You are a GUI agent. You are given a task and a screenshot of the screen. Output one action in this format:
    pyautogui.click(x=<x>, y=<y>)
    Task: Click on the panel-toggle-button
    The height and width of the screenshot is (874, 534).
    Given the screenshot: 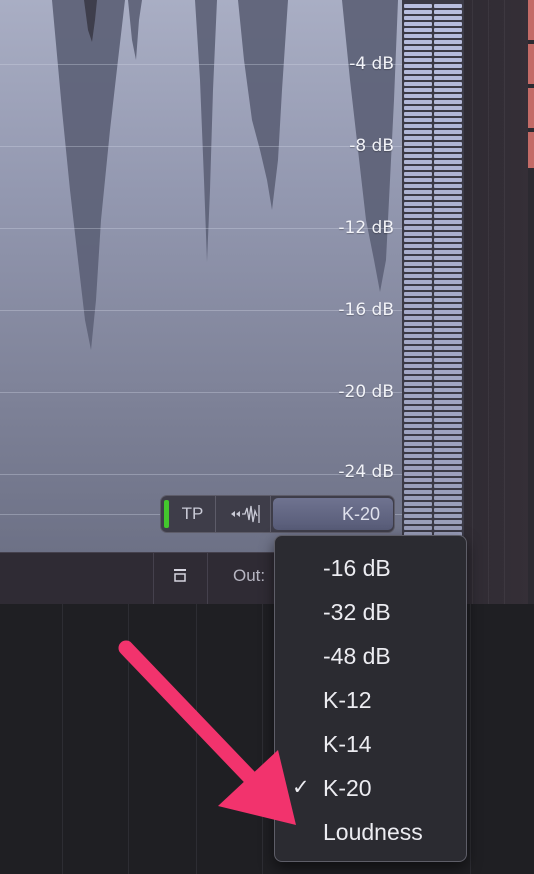 What is the action you would take?
    pyautogui.click(x=180, y=576)
    